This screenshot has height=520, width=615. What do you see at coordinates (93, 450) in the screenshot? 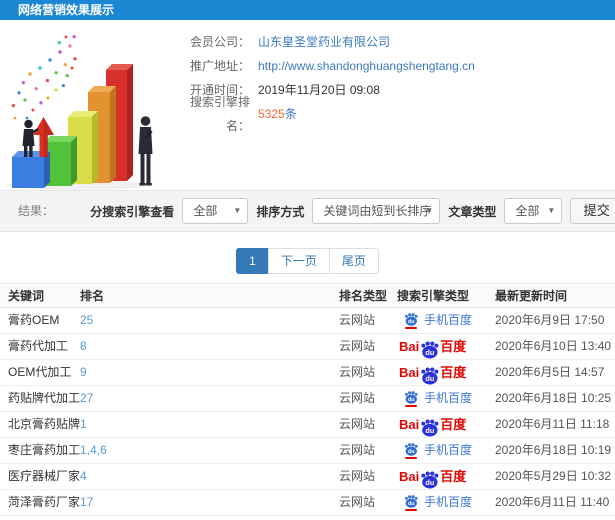
I see `rank-link: 1,4,6` at bounding box center [93, 450].